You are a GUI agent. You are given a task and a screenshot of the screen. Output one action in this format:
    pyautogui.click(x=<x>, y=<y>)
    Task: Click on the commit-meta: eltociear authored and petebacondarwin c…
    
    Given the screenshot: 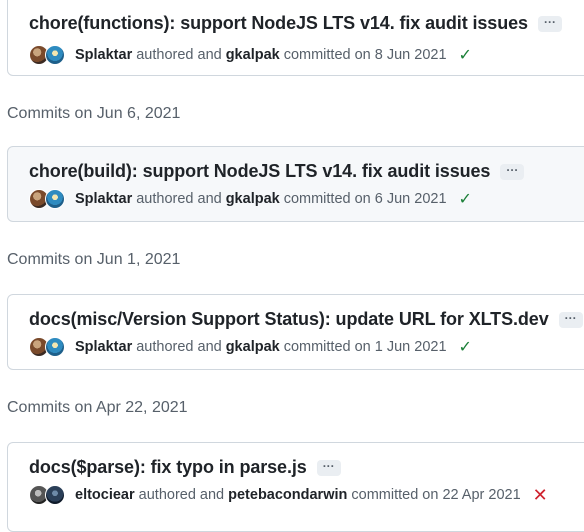 What is the action you would take?
    pyautogui.click(x=288, y=495)
    